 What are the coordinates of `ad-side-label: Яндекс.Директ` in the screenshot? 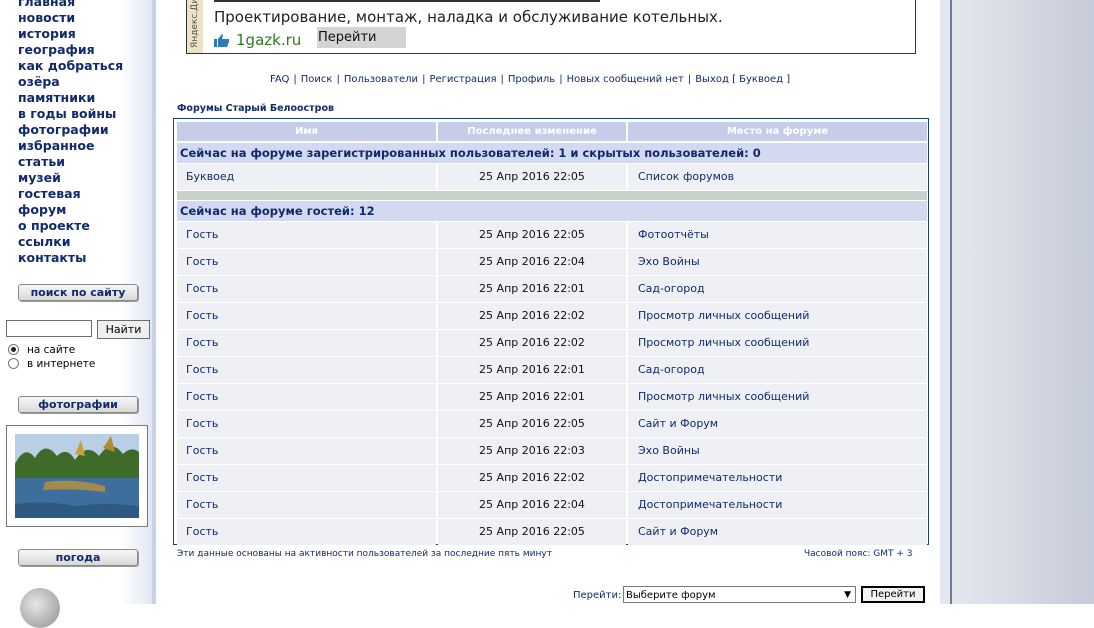 It's located at (195, 26).